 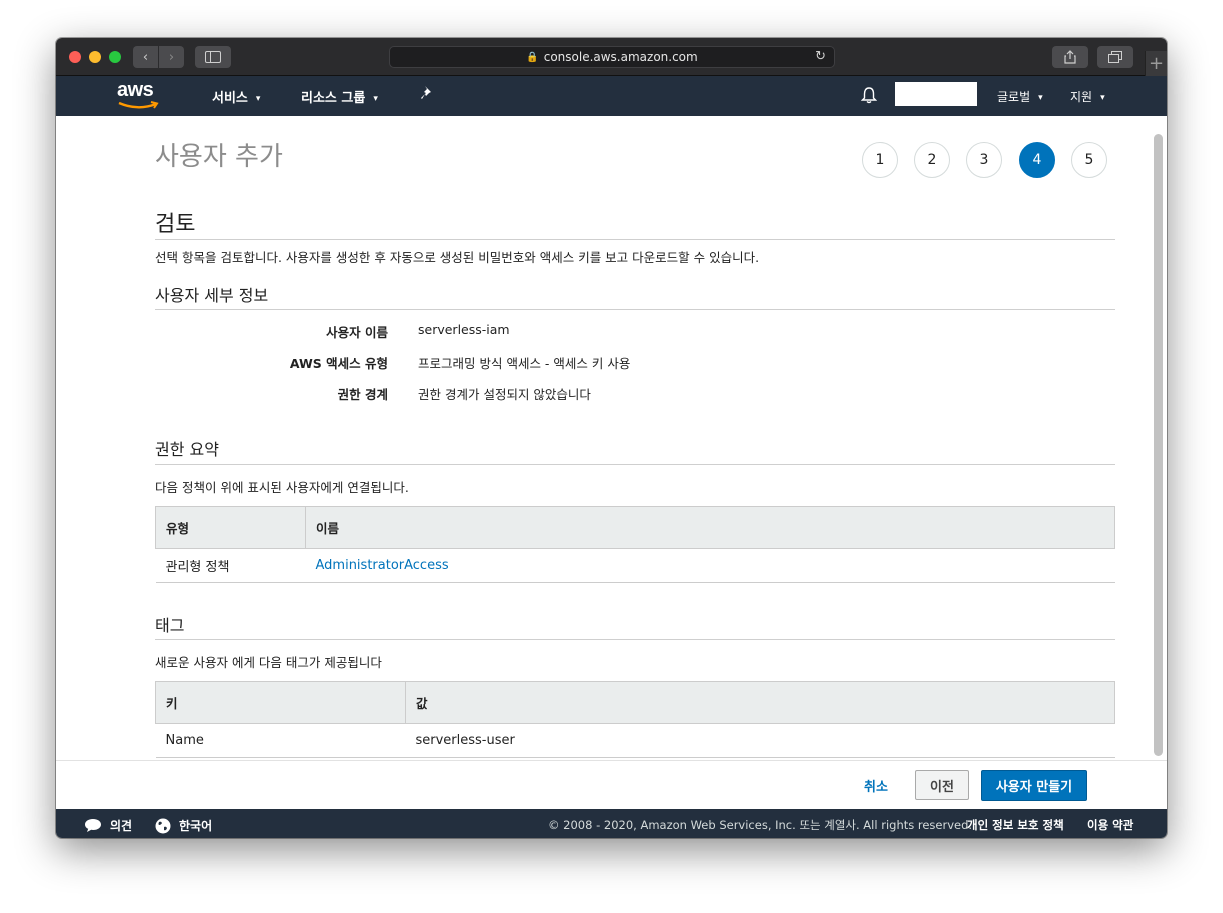 What do you see at coordinates (932, 160) in the screenshot?
I see `wizard-step-2: 2` at bounding box center [932, 160].